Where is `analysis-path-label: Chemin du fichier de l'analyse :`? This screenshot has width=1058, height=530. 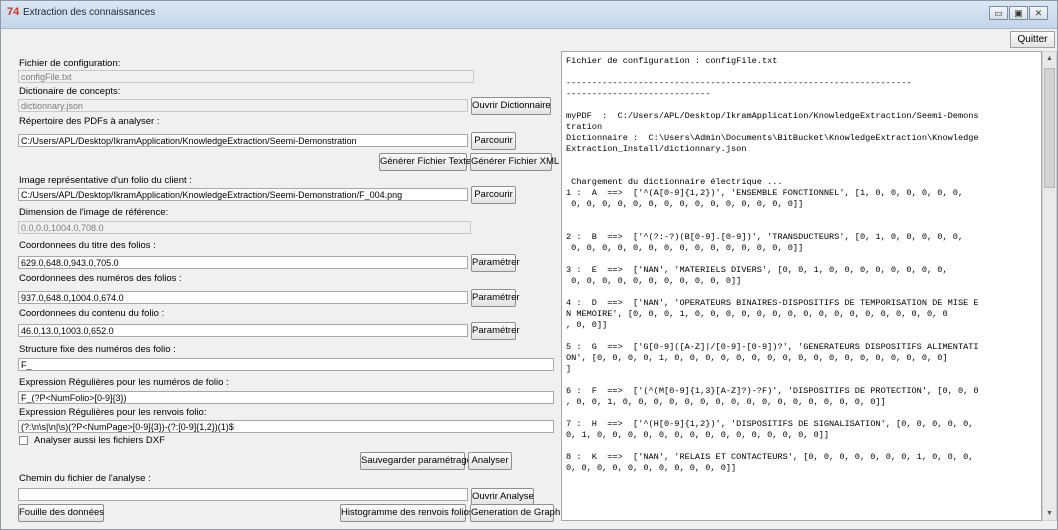 analysis-path-label: Chemin du fichier de l'analyse : is located at coordinates (85, 478).